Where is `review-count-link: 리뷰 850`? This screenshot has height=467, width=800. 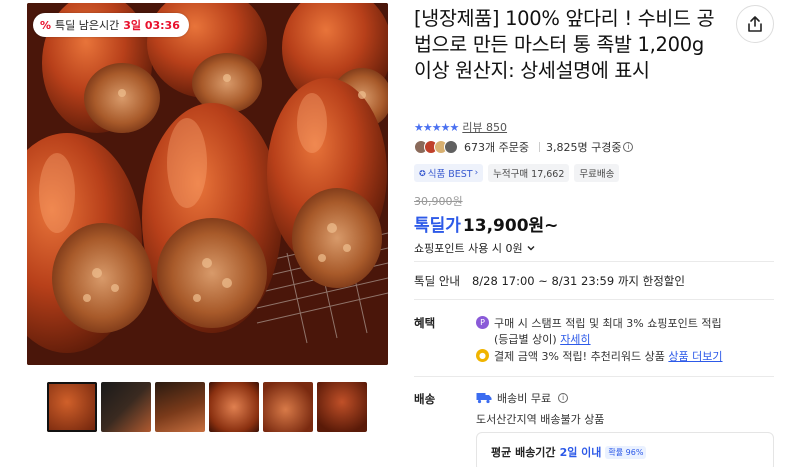 review-count-link: 리뷰 850 is located at coordinates (484, 127).